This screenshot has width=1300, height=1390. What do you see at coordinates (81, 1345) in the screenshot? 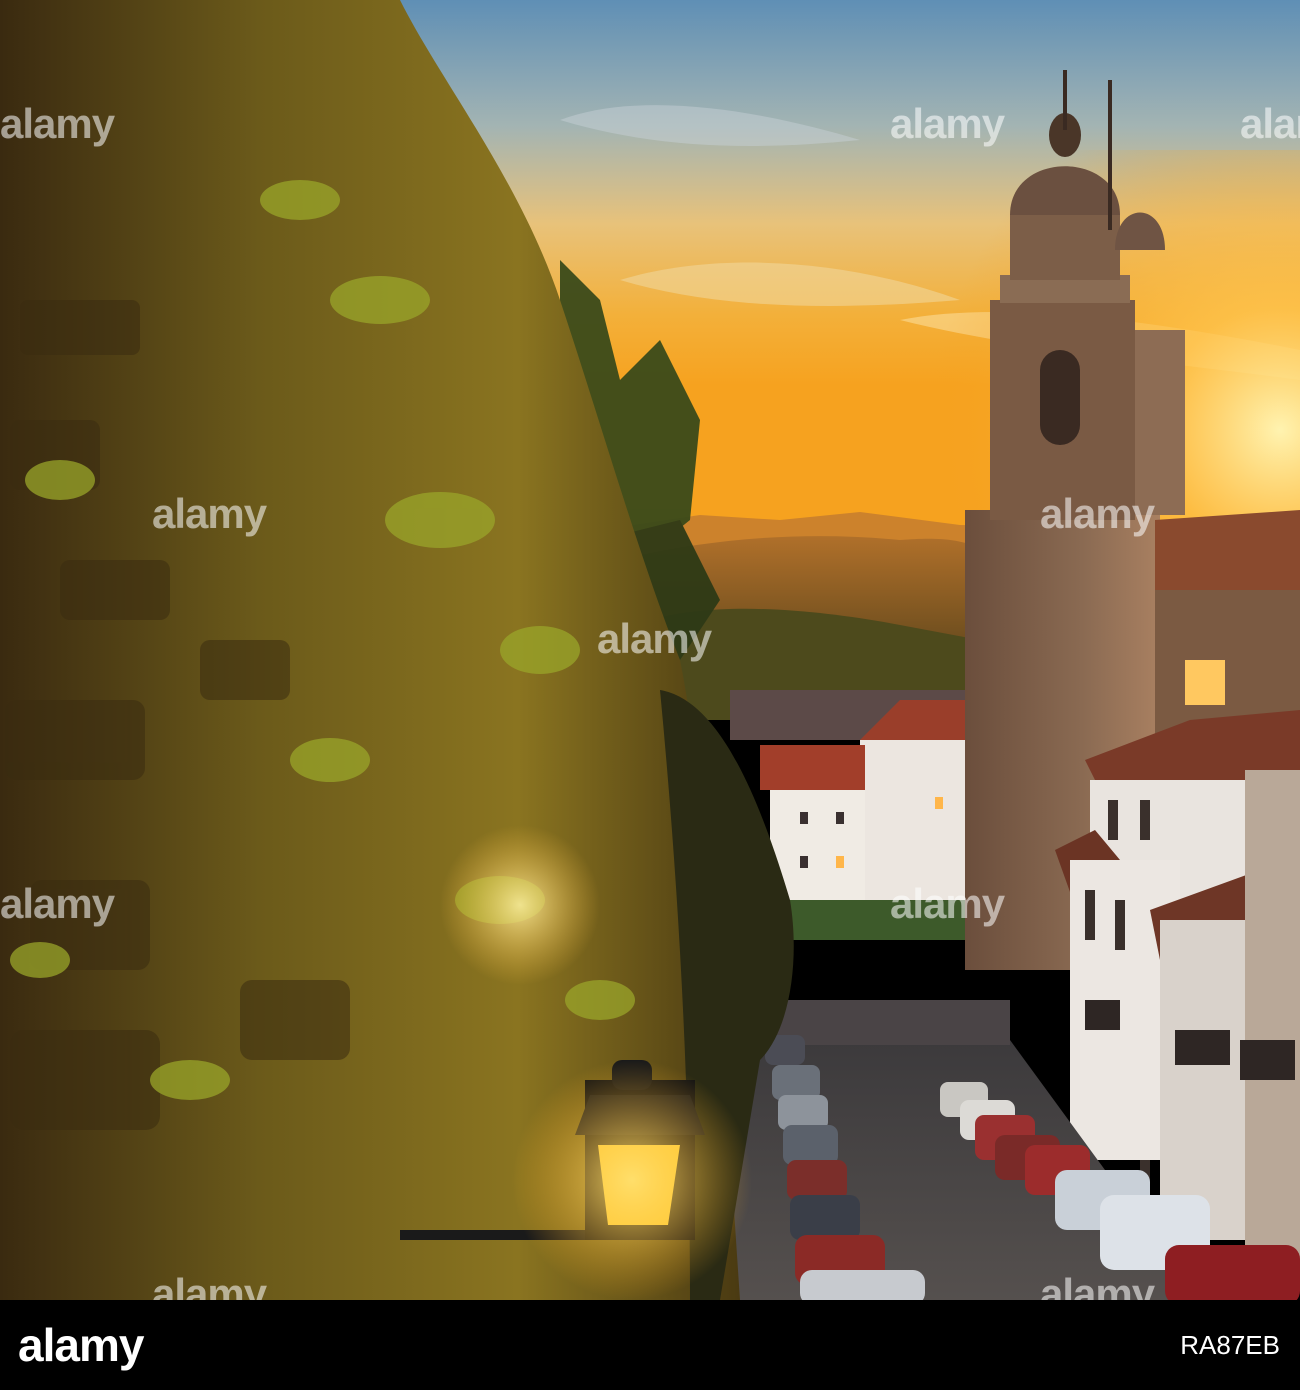
I see `alamy-logo: alamy` at bounding box center [81, 1345].